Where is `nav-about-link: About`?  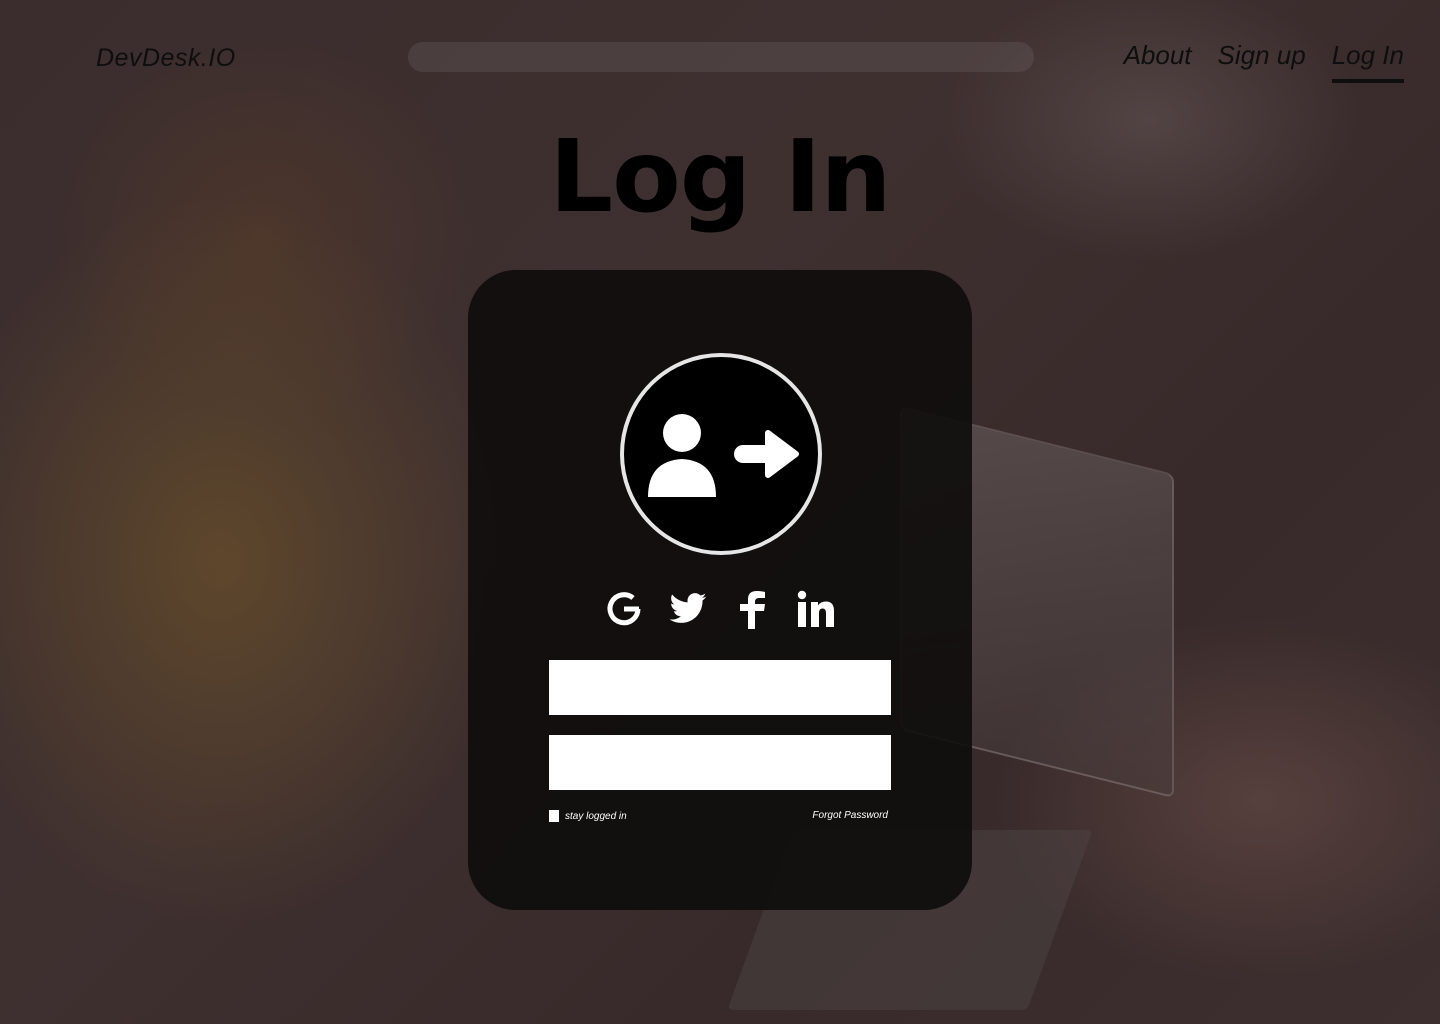
nav-about-link: About is located at coordinates (1158, 61).